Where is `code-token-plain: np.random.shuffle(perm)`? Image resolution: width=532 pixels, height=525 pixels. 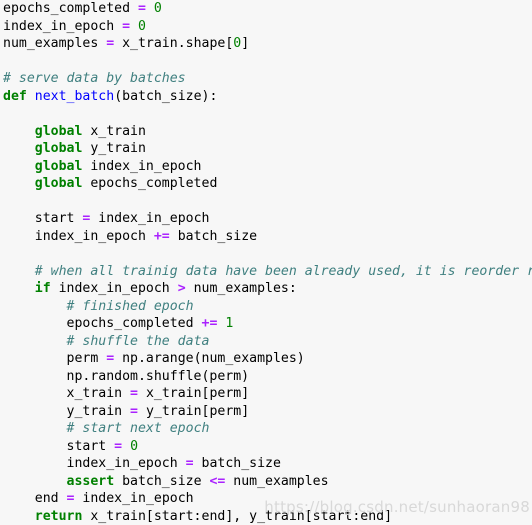 code-token-plain: np.random.shuffle(perm) is located at coordinates (126, 376).